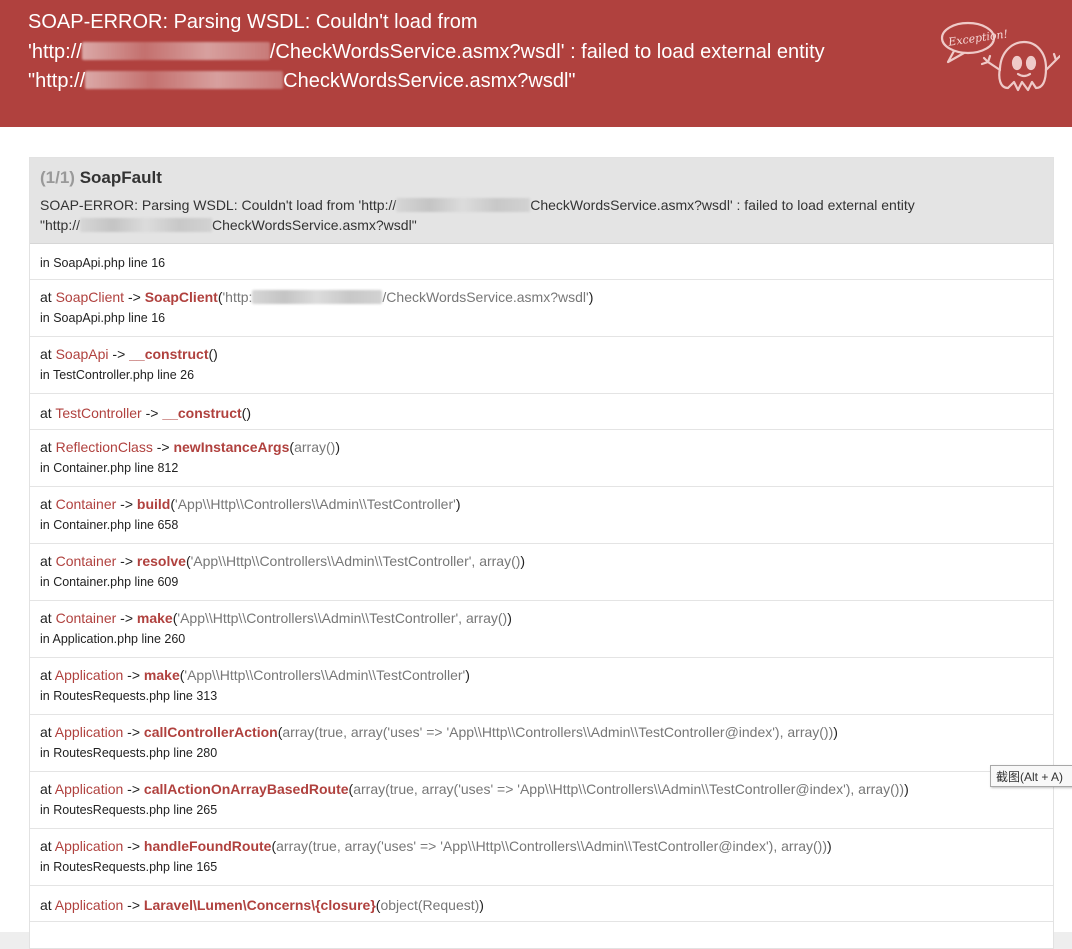 The width and height of the screenshot is (1072, 949). What do you see at coordinates (237, 297) in the screenshot?
I see `trace-args-prefix: 'http:` at bounding box center [237, 297].